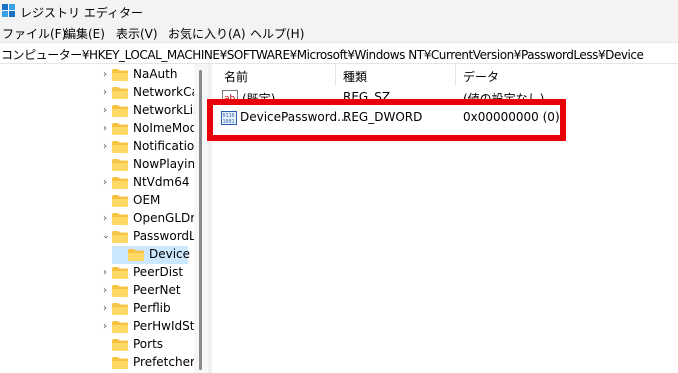  Describe the element at coordinates (383, 117) in the screenshot. I see `value-type: REG_DWORD` at that location.